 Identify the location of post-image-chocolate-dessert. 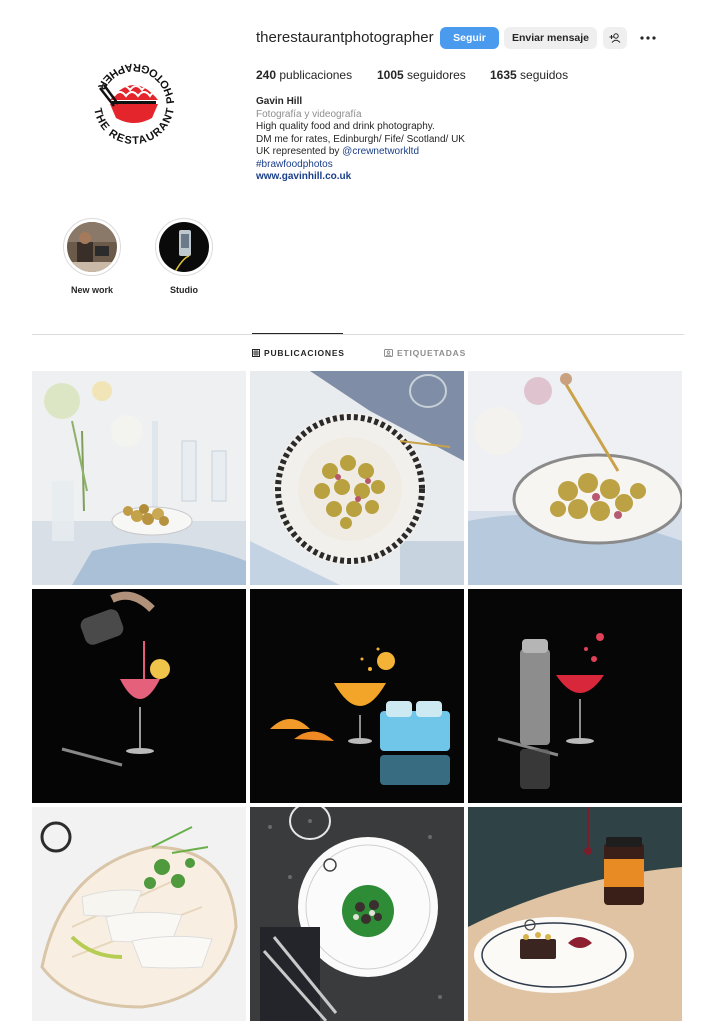
(575, 914).